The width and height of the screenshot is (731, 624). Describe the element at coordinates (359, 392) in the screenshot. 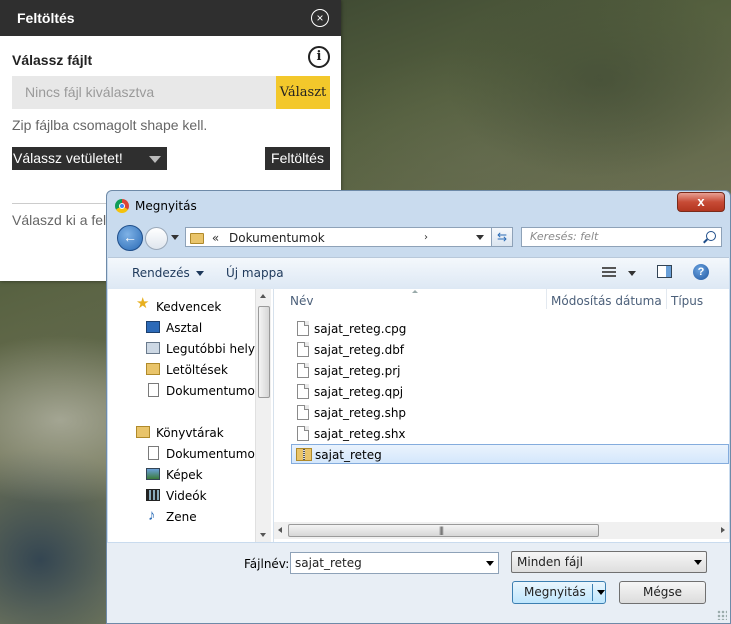

I see `file-name: sajat_reteg.qpj` at that location.